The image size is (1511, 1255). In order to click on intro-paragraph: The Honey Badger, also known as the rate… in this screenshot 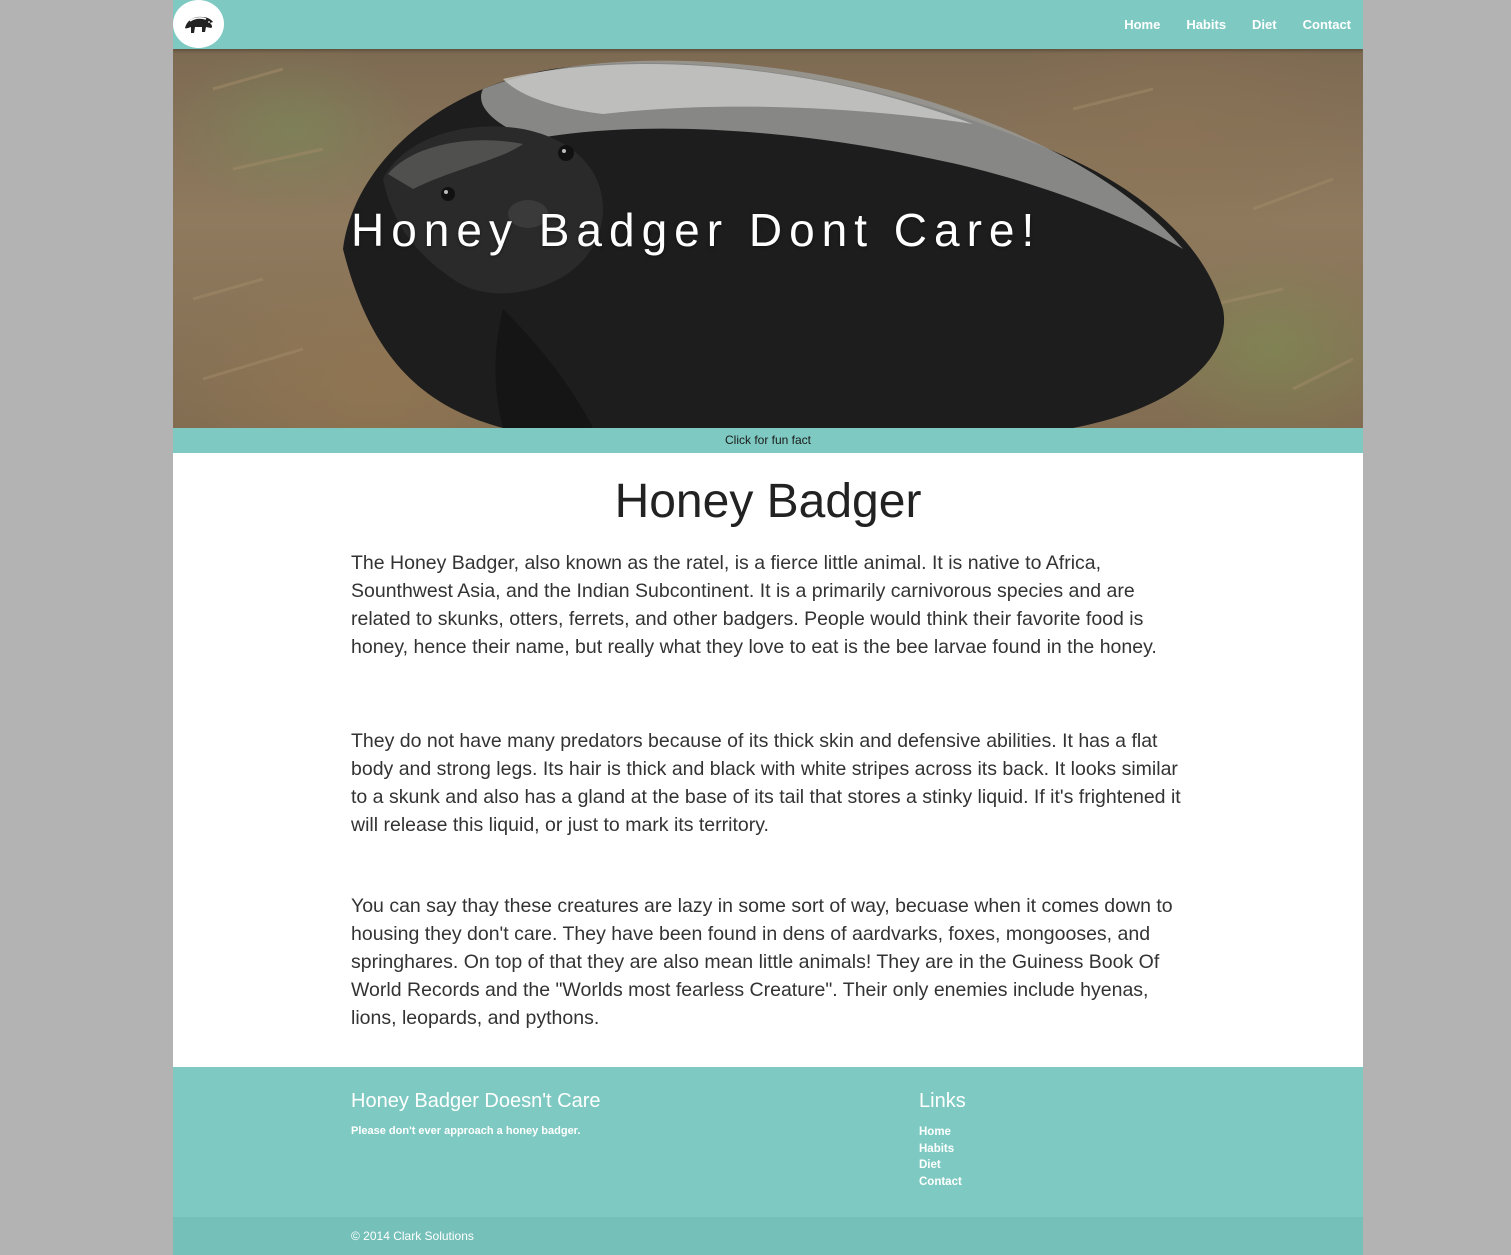, I will do `click(754, 605)`.